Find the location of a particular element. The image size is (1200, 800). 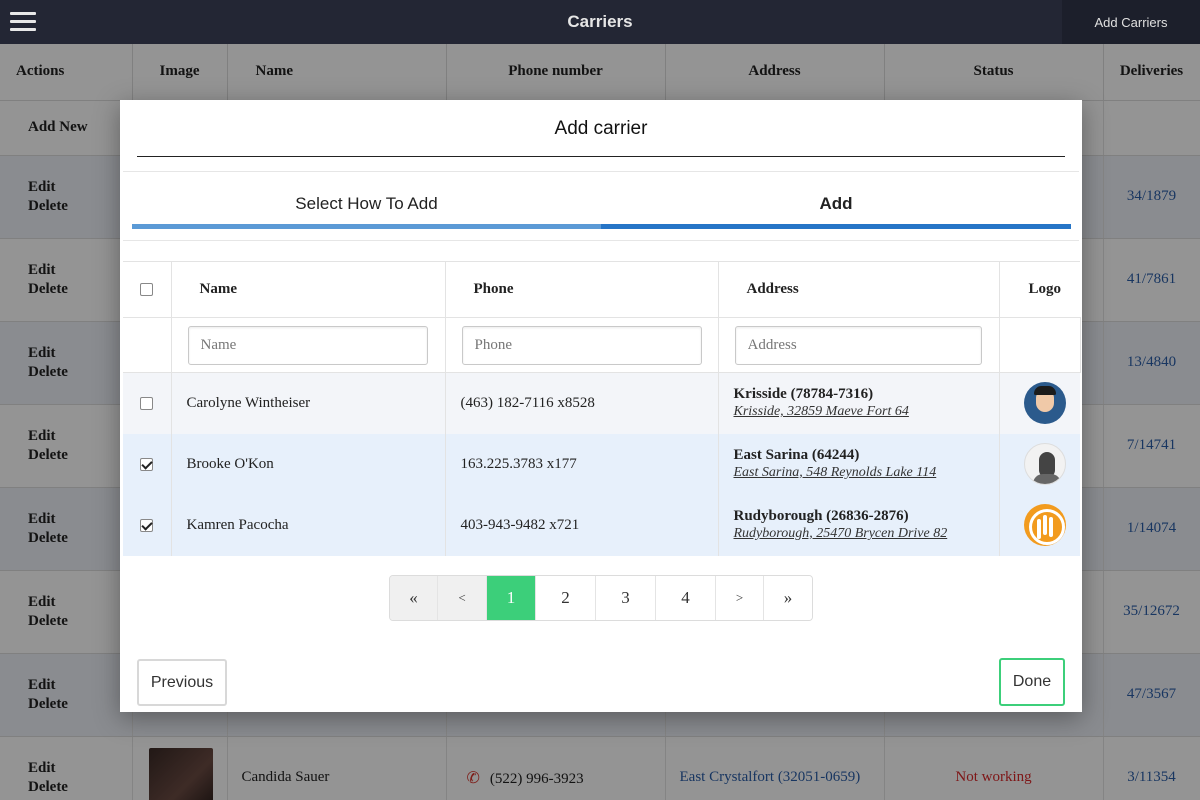

prev-page-button: < is located at coordinates (462, 598).